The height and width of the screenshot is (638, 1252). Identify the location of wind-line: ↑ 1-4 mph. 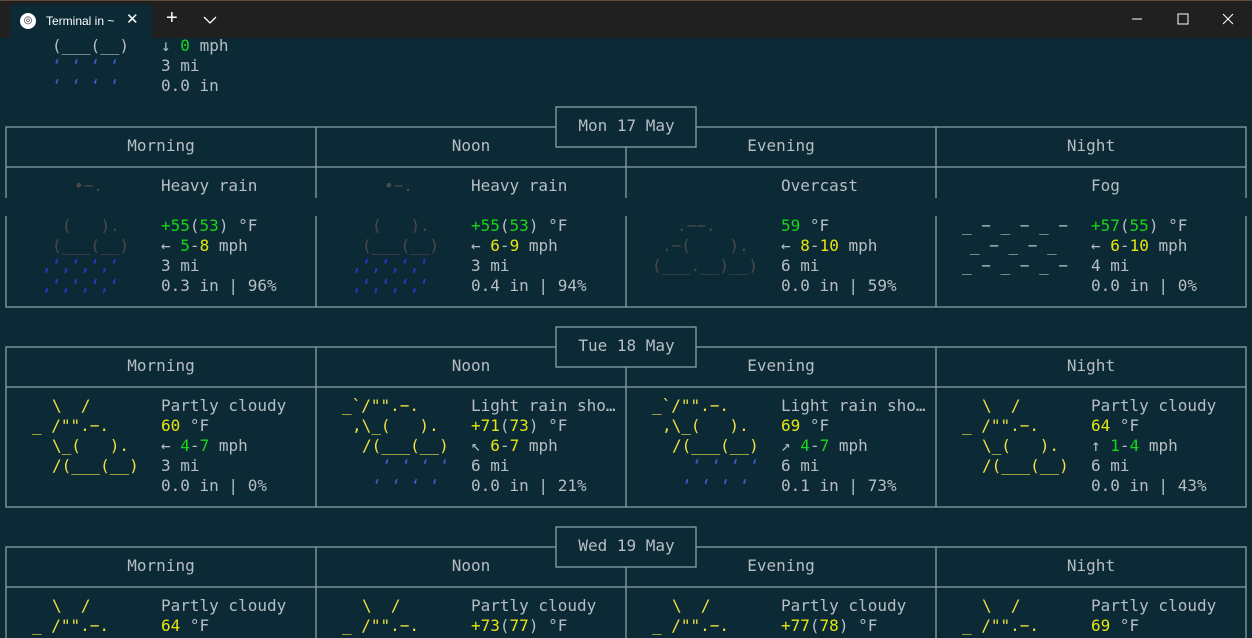
(1134, 445).